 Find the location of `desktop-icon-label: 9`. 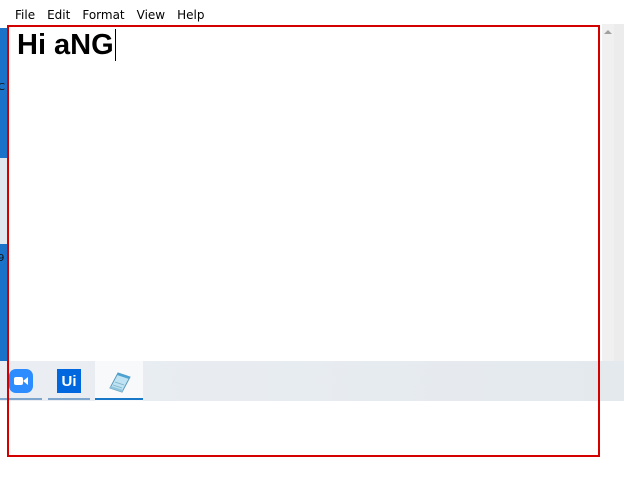

desktop-icon-label: 9 is located at coordinates (2, 258).